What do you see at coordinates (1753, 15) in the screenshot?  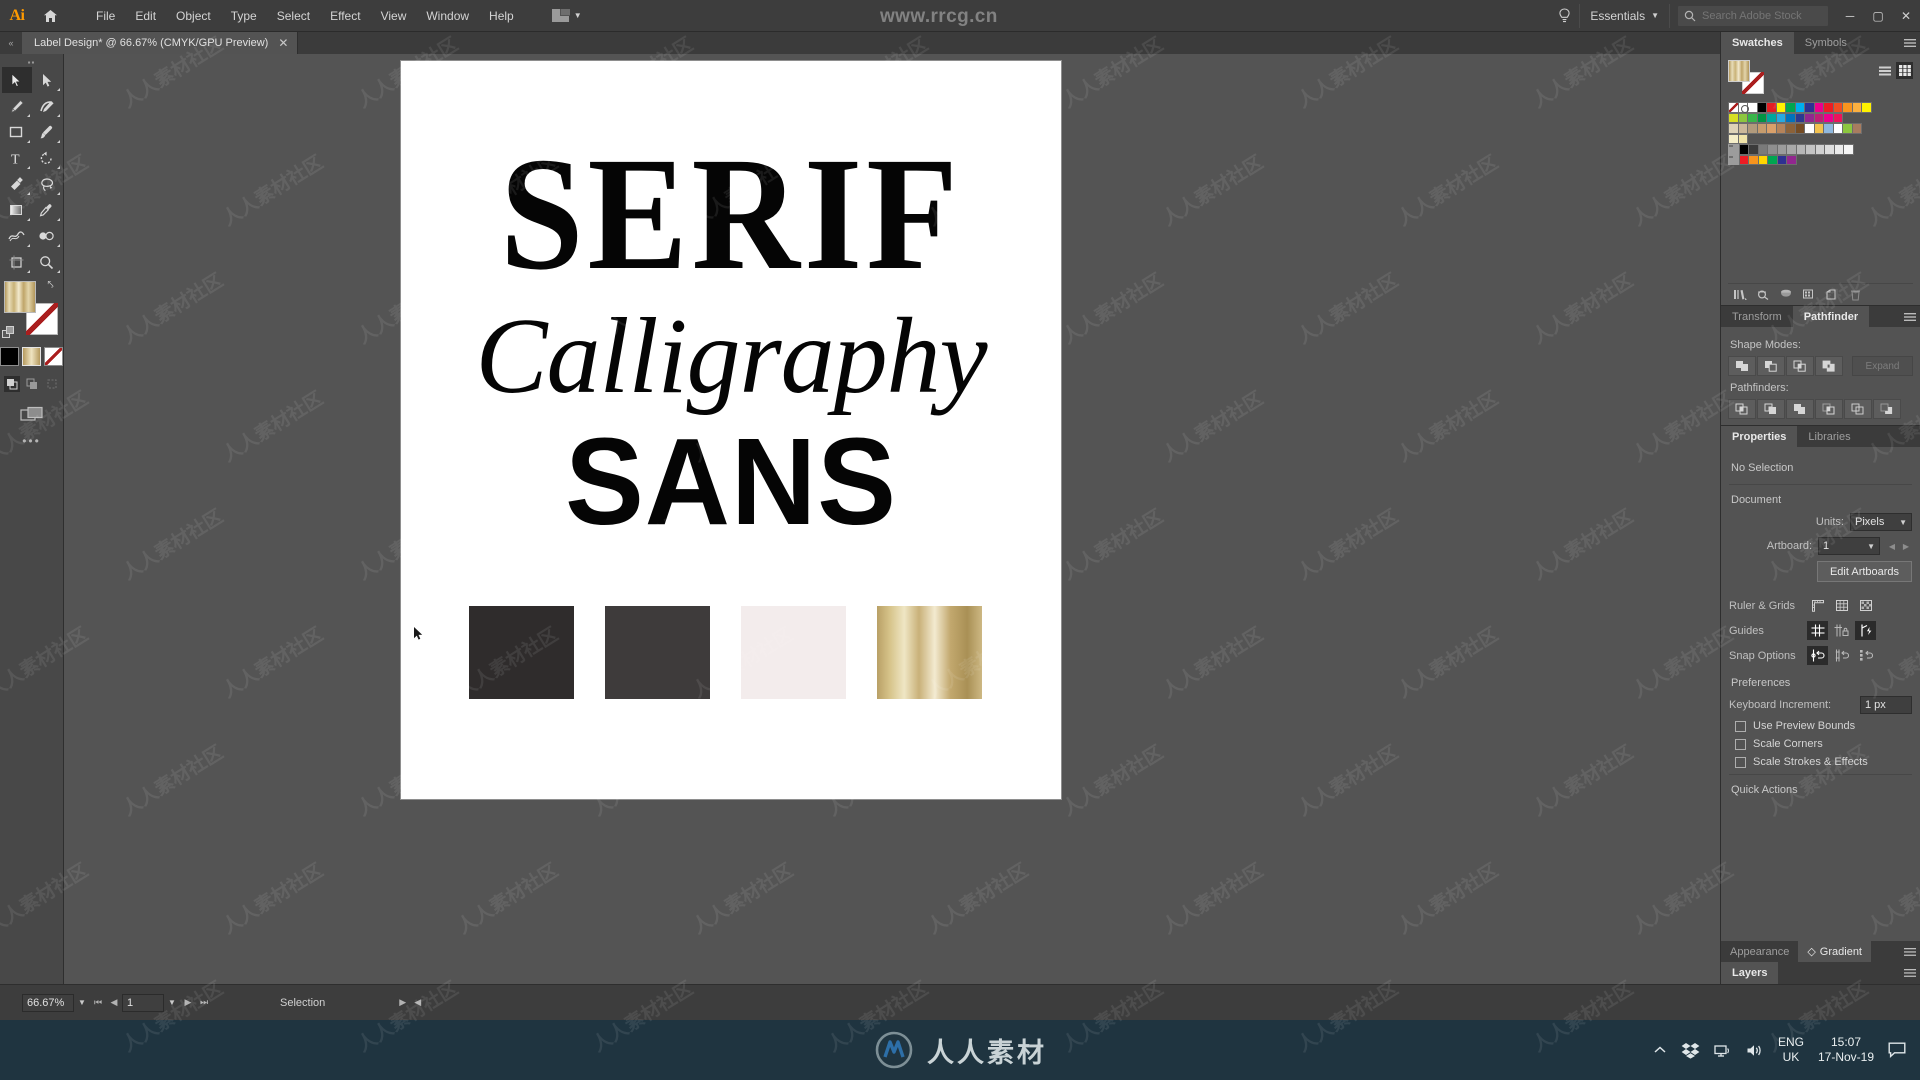 I see `adobe-stock-search` at bounding box center [1753, 15].